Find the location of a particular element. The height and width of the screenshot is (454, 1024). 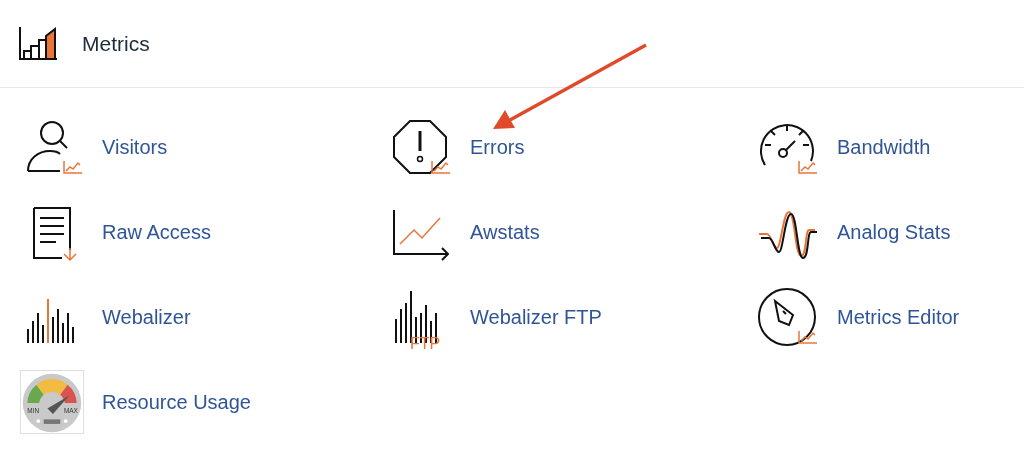

metrics-link: Bandwidth is located at coordinates (884, 146).